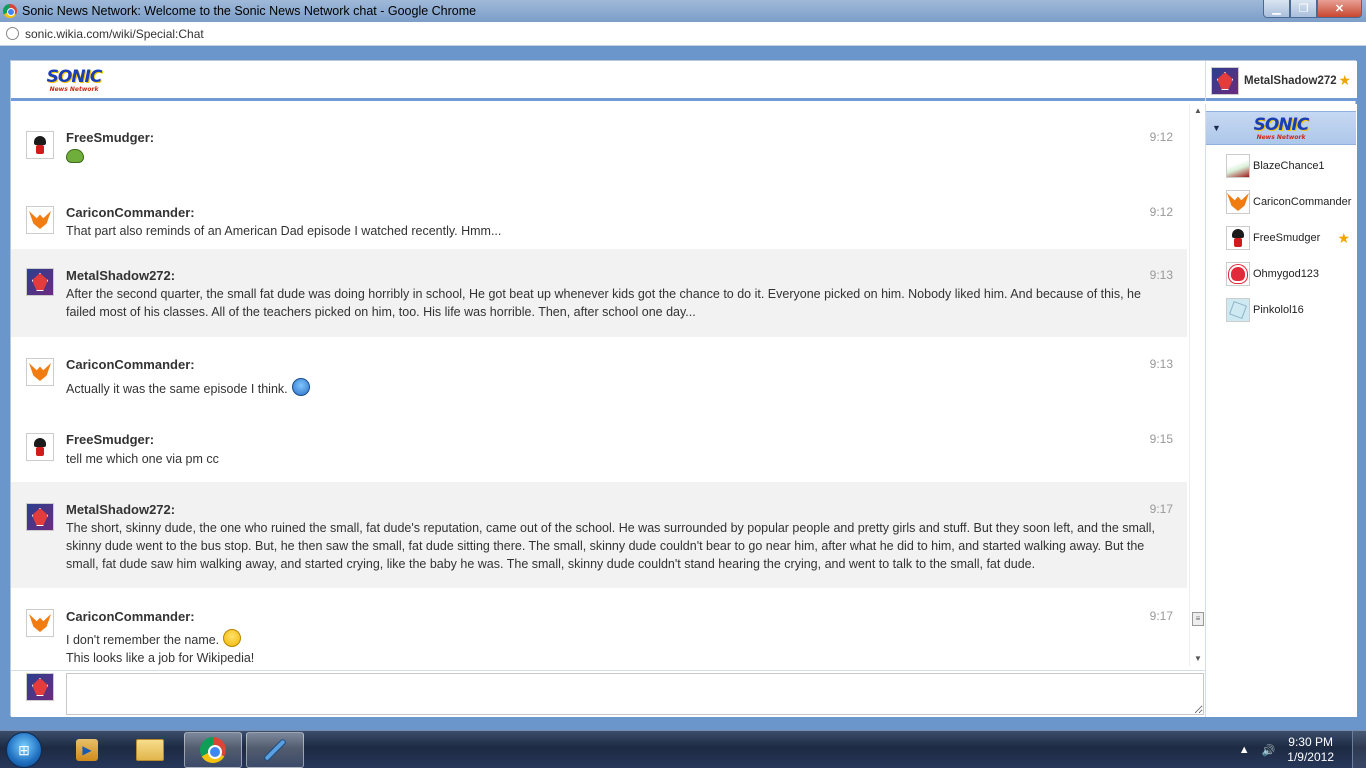 The width and height of the screenshot is (1366, 768). I want to click on user-list-item: FreeSmudger ★, so click(1291, 238).